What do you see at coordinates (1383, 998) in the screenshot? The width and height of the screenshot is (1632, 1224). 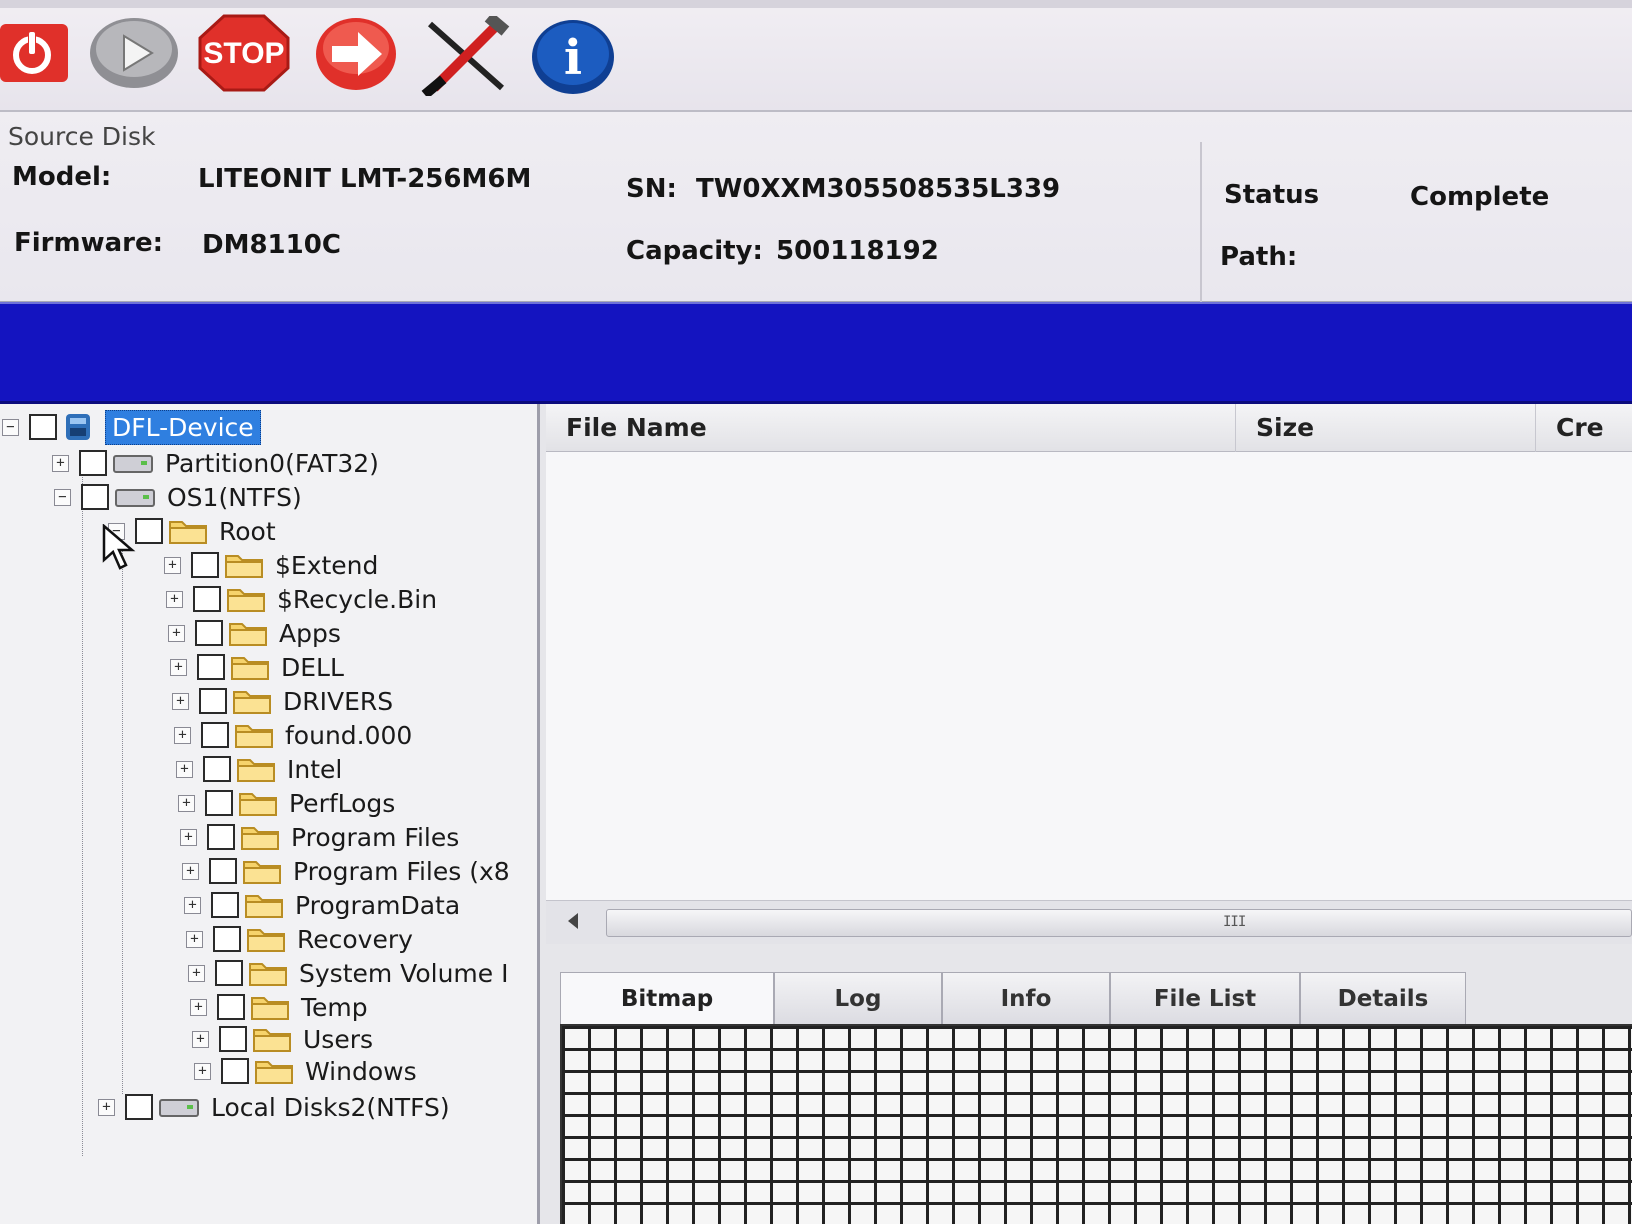 I see `tab-details: Details` at bounding box center [1383, 998].